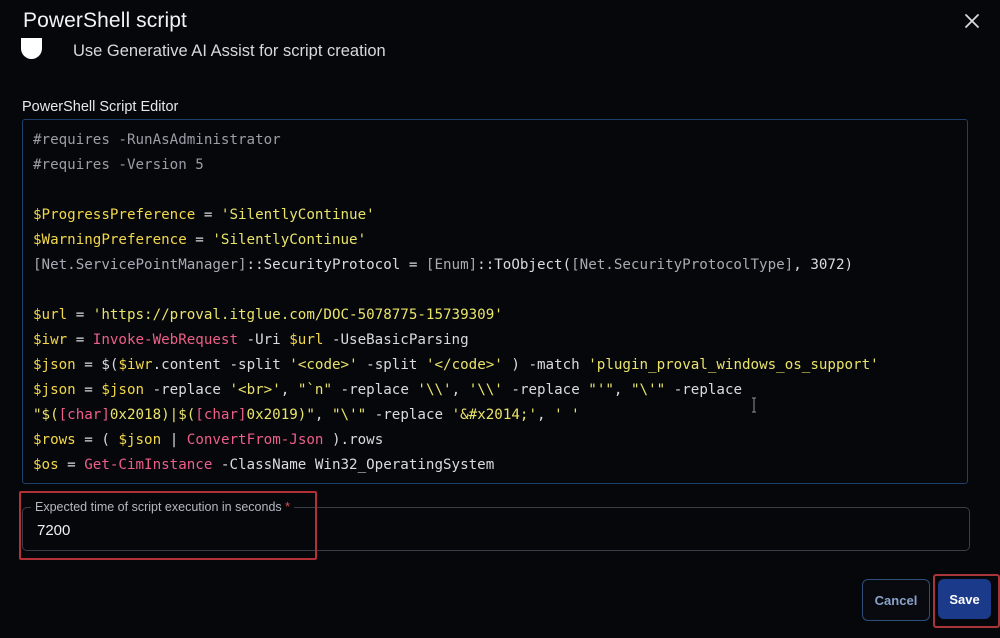 This screenshot has width=1000, height=638. I want to click on code-token: '</code>', so click(464, 365).